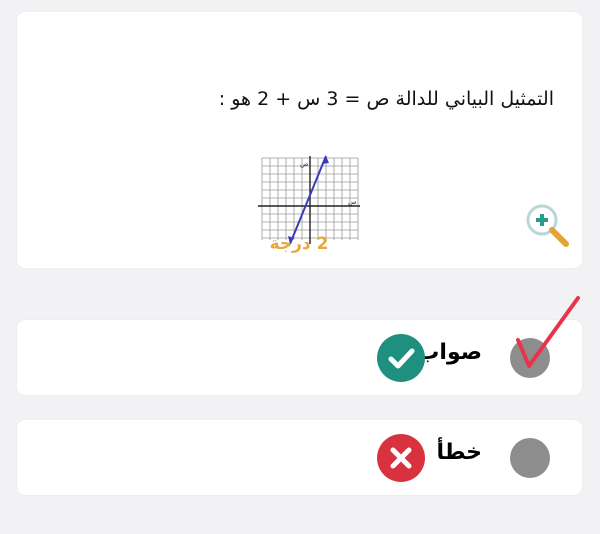 The image size is (600, 534). Describe the element at coordinates (459, 452) in the screenshot. I see `option-false-label: خطأ` at that location.